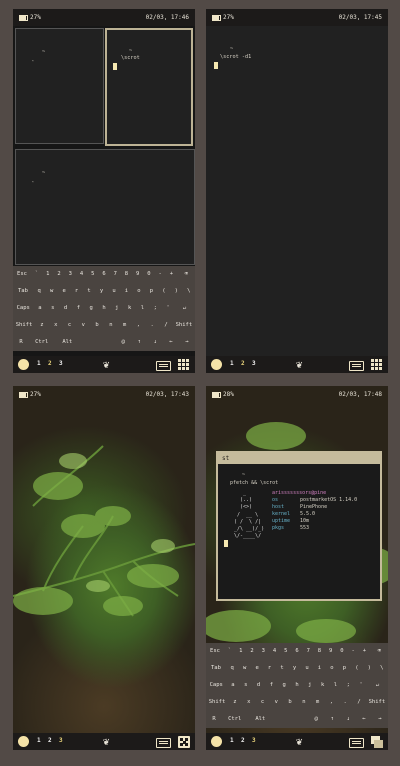  I want to click on key-symbol: ↵, so click(184, 308).